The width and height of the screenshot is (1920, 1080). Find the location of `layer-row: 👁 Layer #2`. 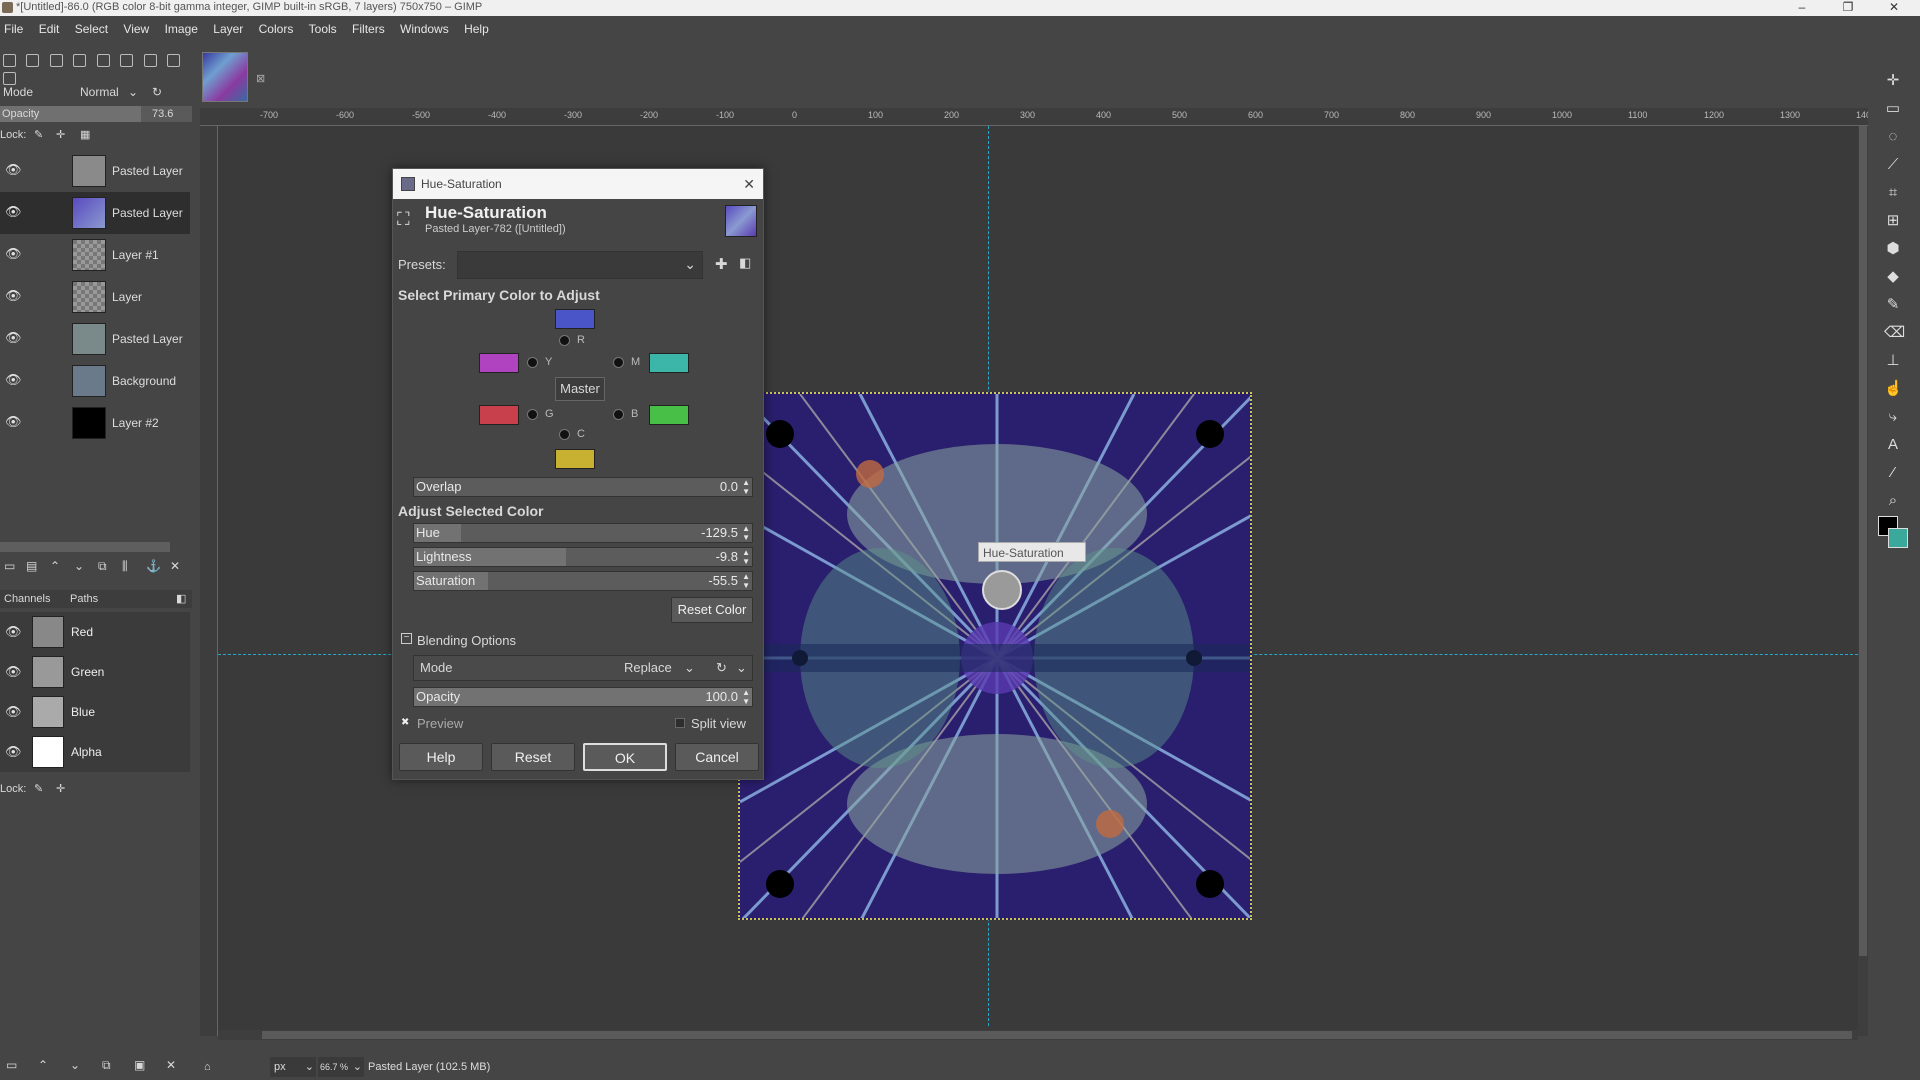

layer-row: 👁 Layer #2 is located at coordinates (95, 423).